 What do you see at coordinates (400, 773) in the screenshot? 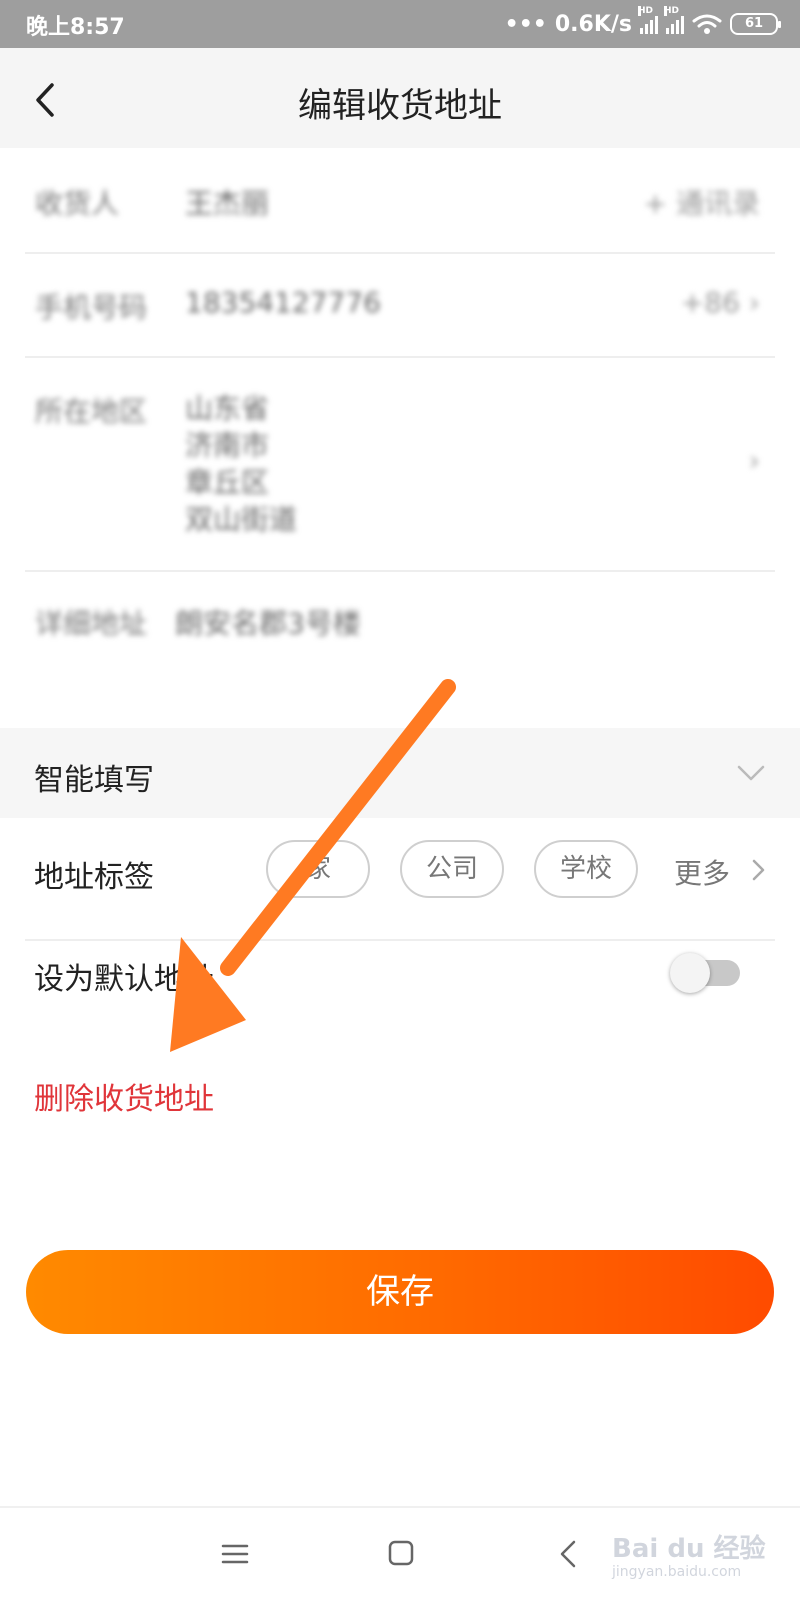
I see `smart-fill-row: 智能填写` at bounding box center [400, 773].